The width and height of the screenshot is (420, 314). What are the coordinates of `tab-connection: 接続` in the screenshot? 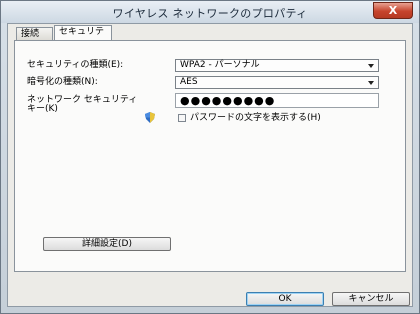 It's located at (34, 33).